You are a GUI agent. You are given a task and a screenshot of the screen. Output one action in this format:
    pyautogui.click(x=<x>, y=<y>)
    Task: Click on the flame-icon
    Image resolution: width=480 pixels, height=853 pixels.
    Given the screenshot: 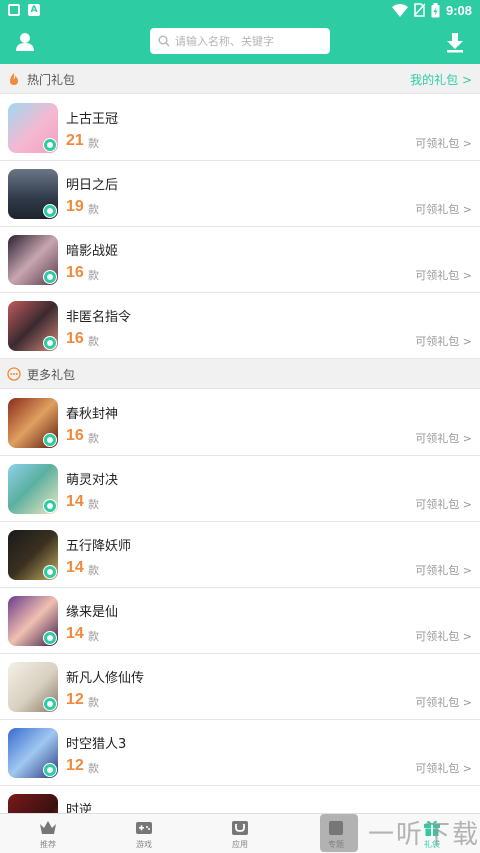 What is the action you would take?
    pyautogui.click(x=14, y=79)
    